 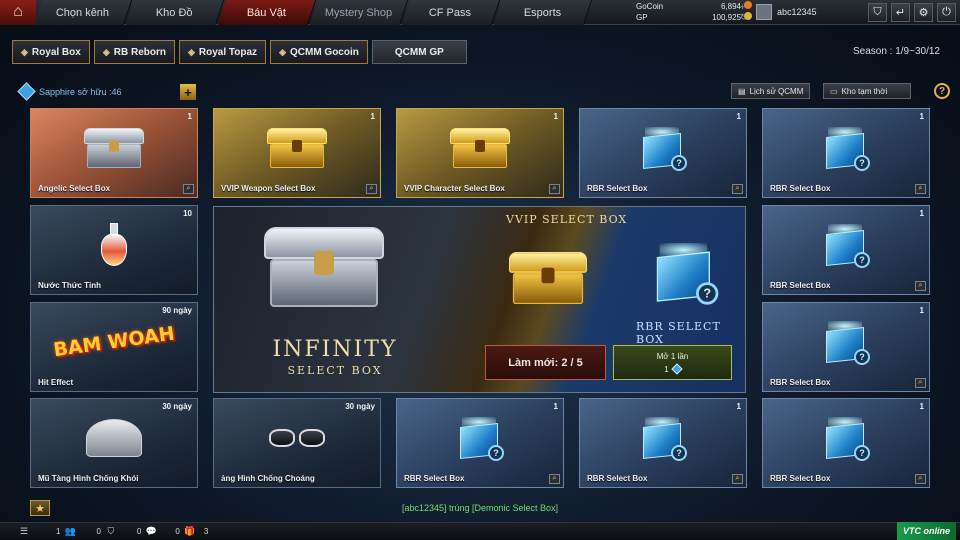 What do you see at coordinates (70, 531) in the screenshot?
I see `friends-icon: 👥` at bounding box center [70, 531].